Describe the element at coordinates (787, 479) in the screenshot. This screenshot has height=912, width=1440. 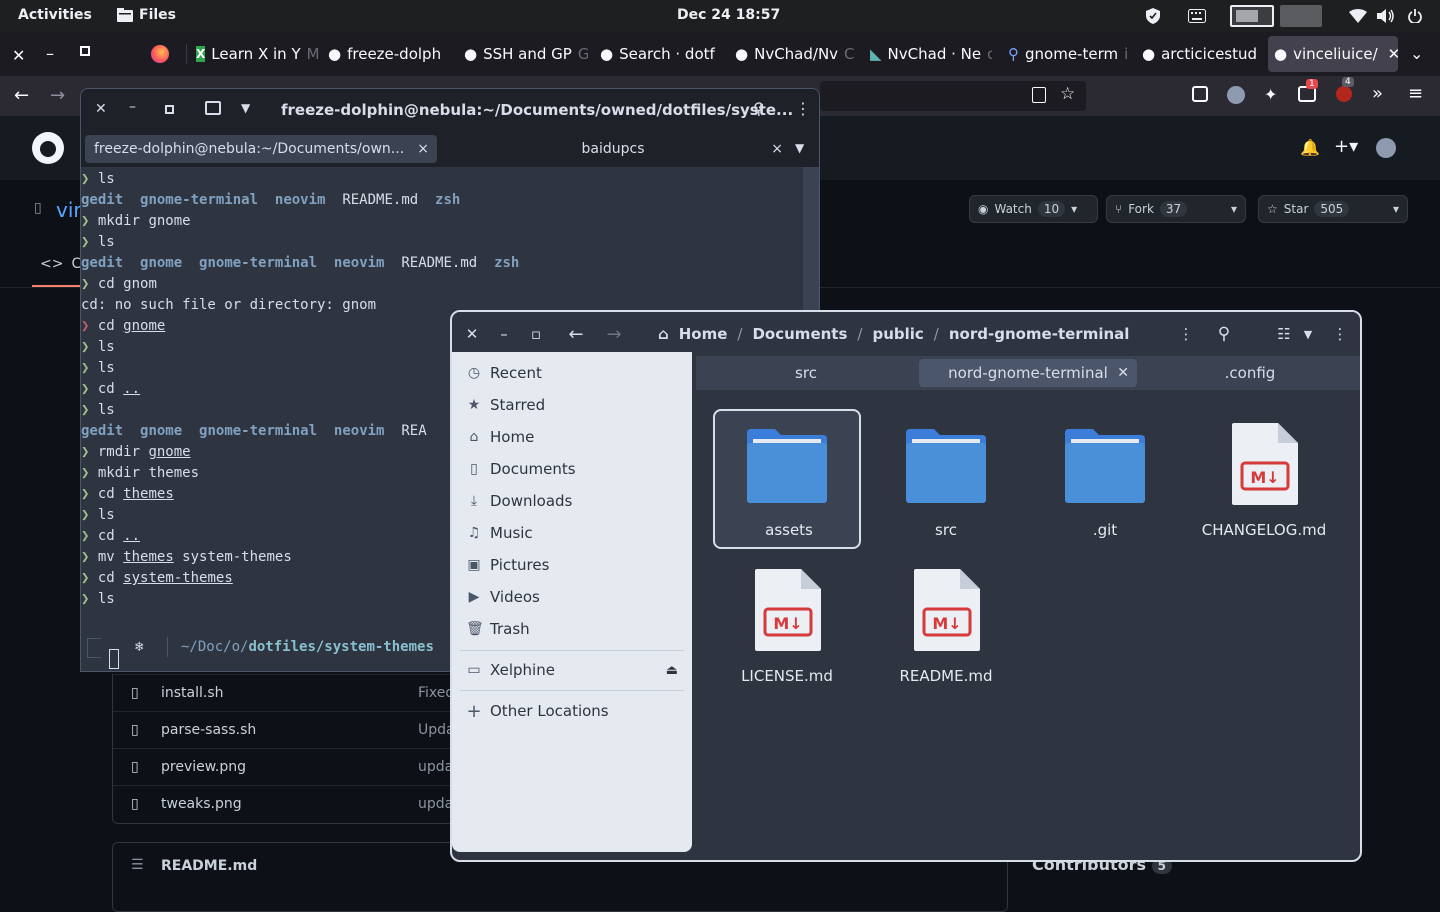
I see `folder-item-assets: assets` at that location.